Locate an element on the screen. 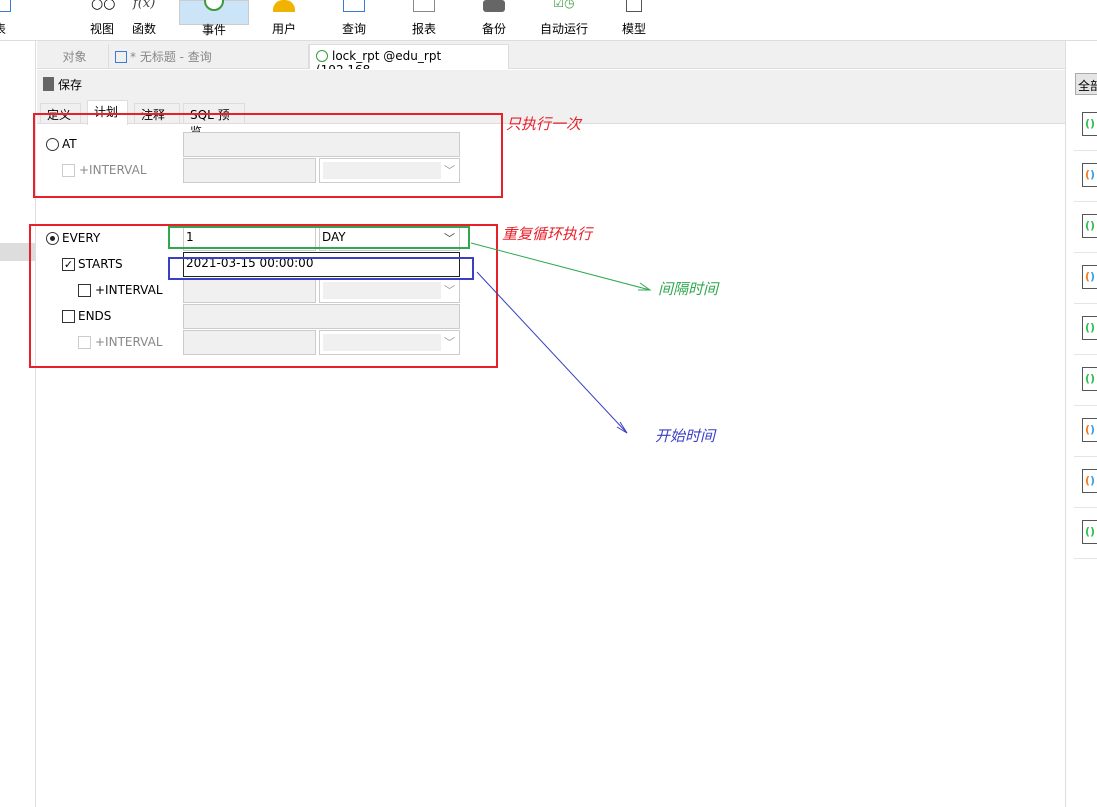 Image resolution: width=1097 pixels, height=807 pixels. start-arrow is located at coordinates (552, 352).